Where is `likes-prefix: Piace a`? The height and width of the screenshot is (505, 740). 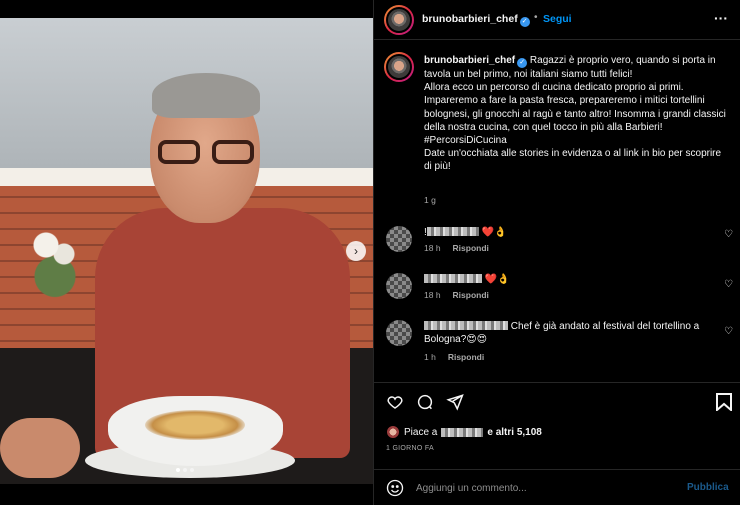
likes-prefix: Piace a is located at coordinates (421, 432).